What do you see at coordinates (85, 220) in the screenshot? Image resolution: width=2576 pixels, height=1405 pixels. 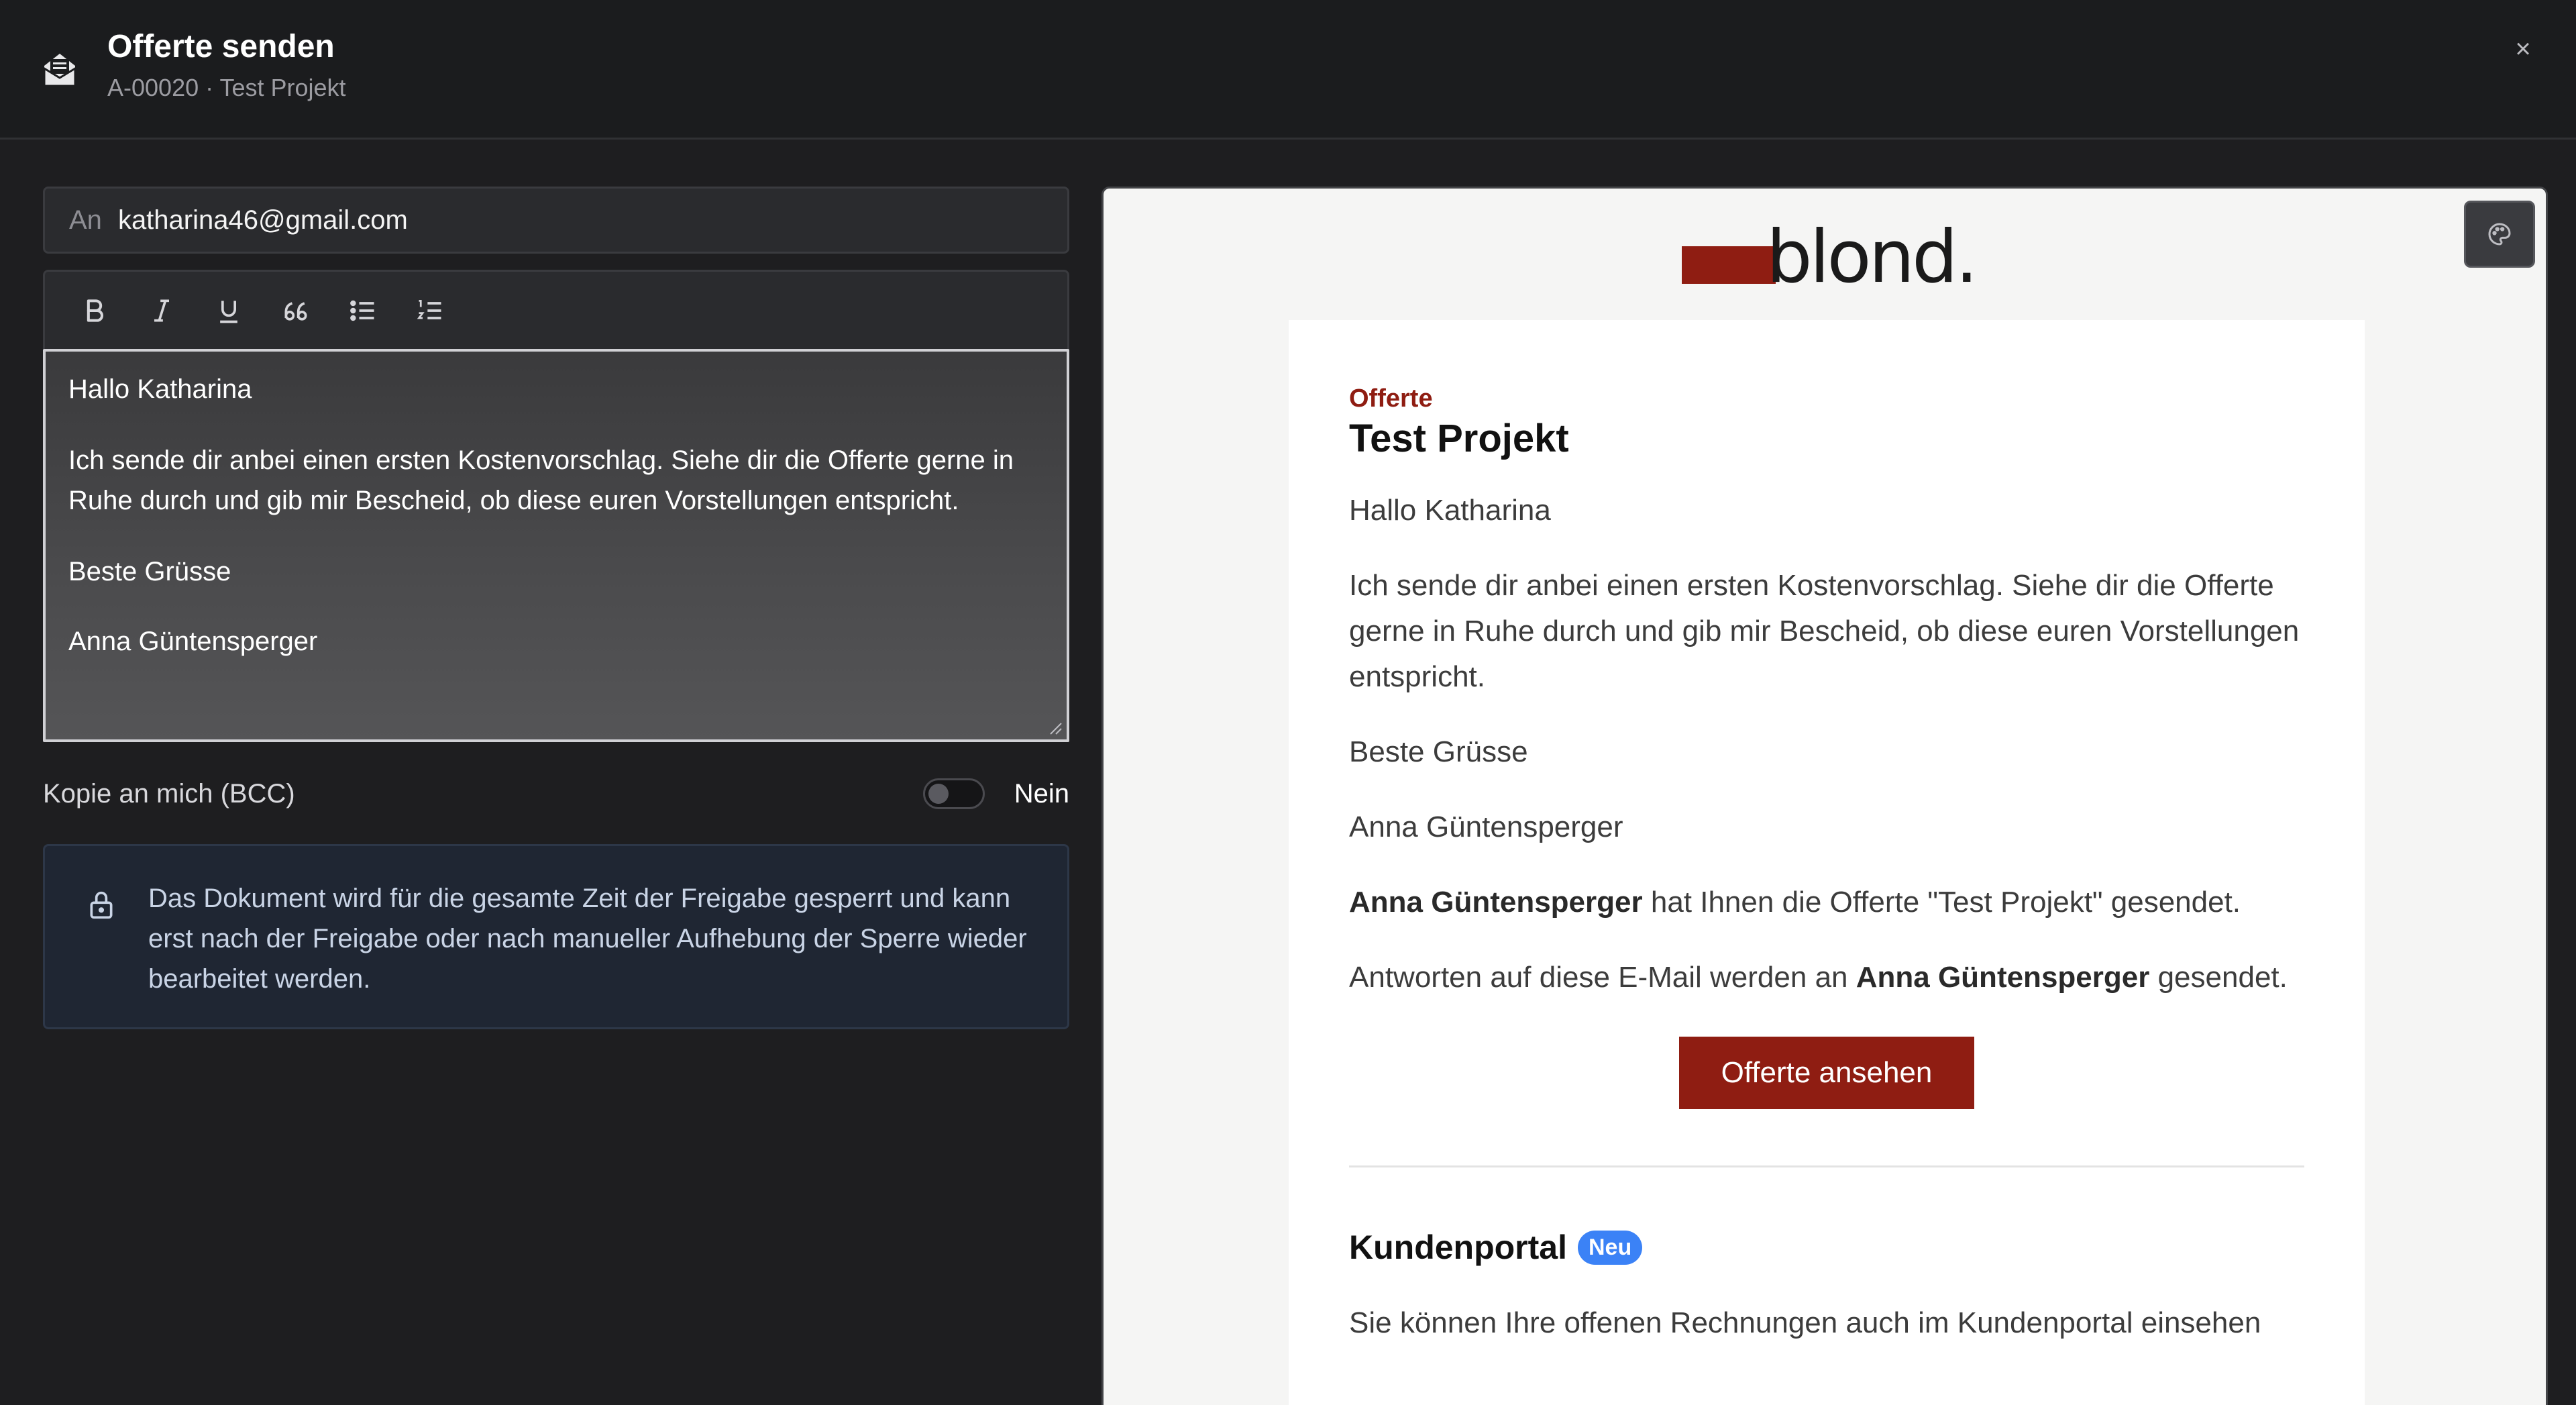 I see `recipient-label: An` at bounding box center [85, 220].